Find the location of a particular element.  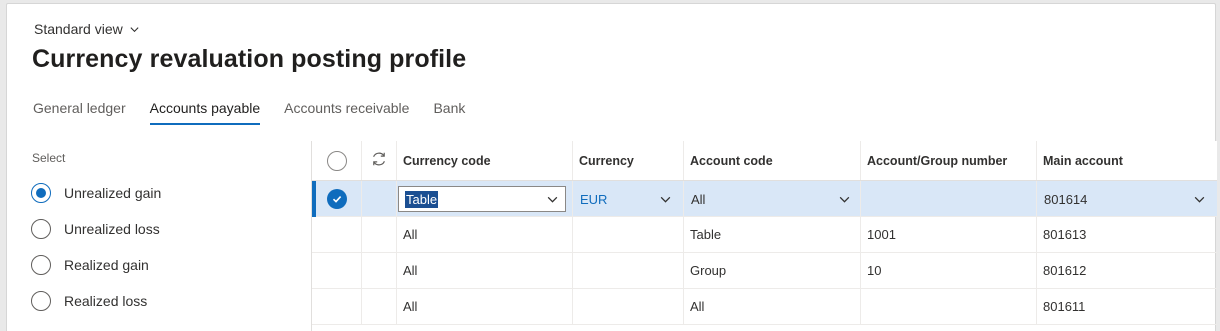

tab-accounts-receivable: Accounts receivable is located at coordinates (346, 112).